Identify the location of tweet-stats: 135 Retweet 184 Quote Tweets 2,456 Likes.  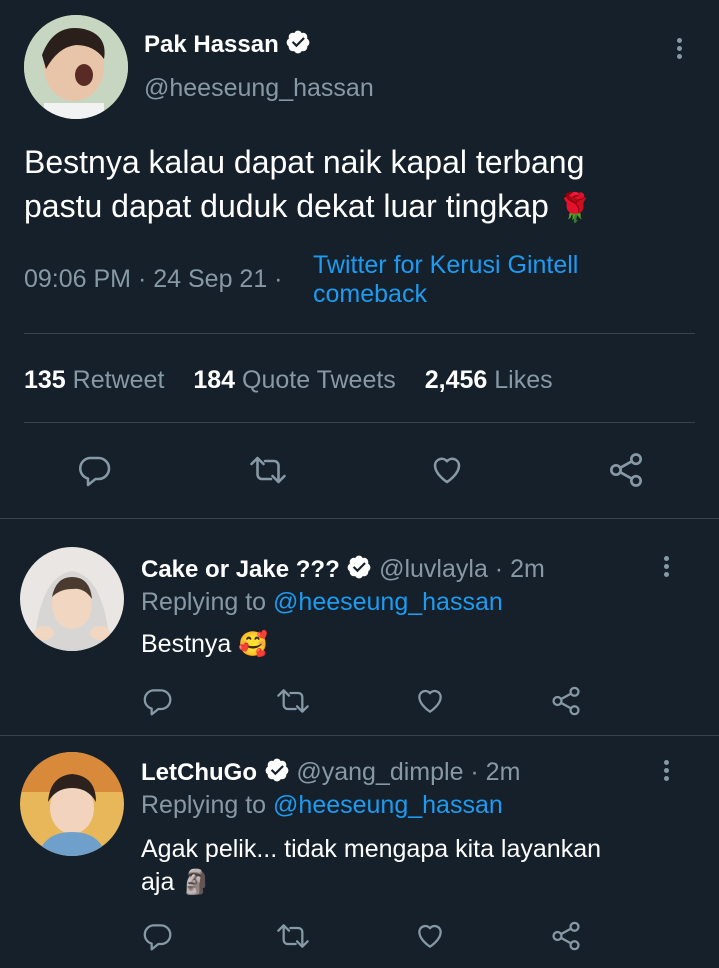
(288, 380).